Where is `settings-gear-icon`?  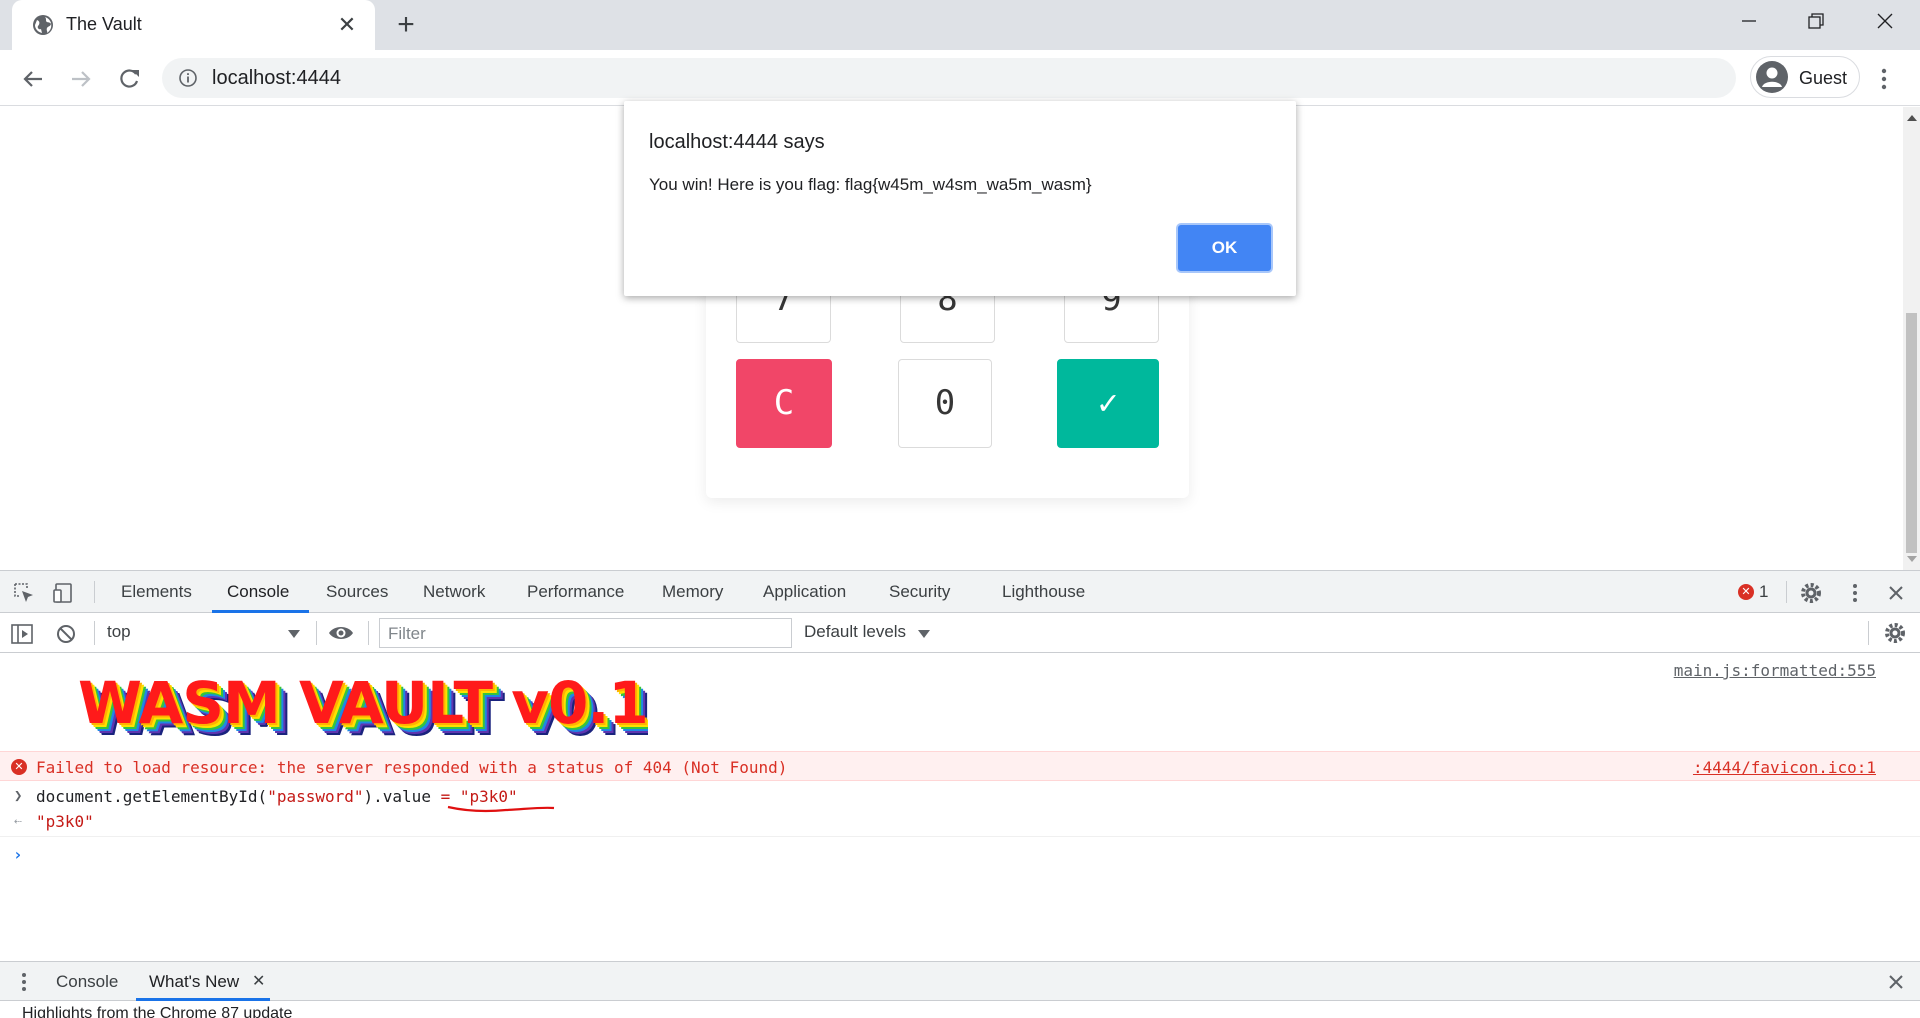
settings-gear-icon is located at coordinates (1811, 593).